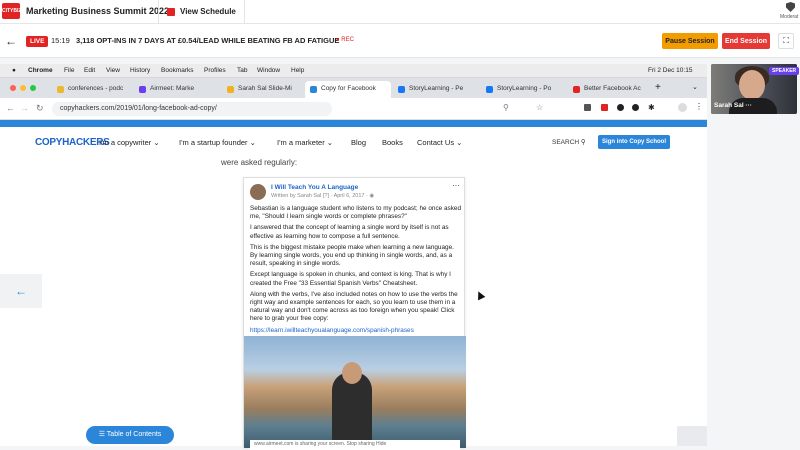 The width and height of the screenshot is (800, 450). What do you see at coordinates (201, 11) in the screenshot?
I see `view-schedule-button: View Schedule` at bounding box center [201, 11].